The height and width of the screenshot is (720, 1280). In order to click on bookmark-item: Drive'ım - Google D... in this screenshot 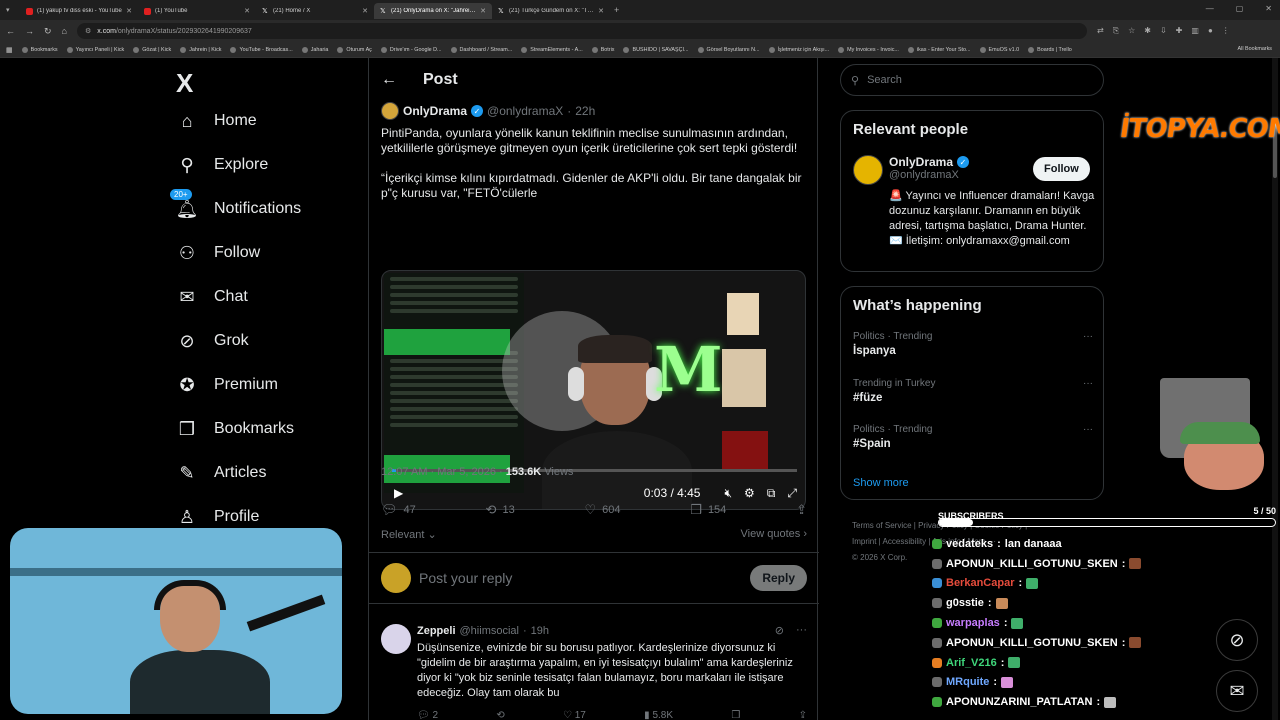, I will do `click(411, 49)`.